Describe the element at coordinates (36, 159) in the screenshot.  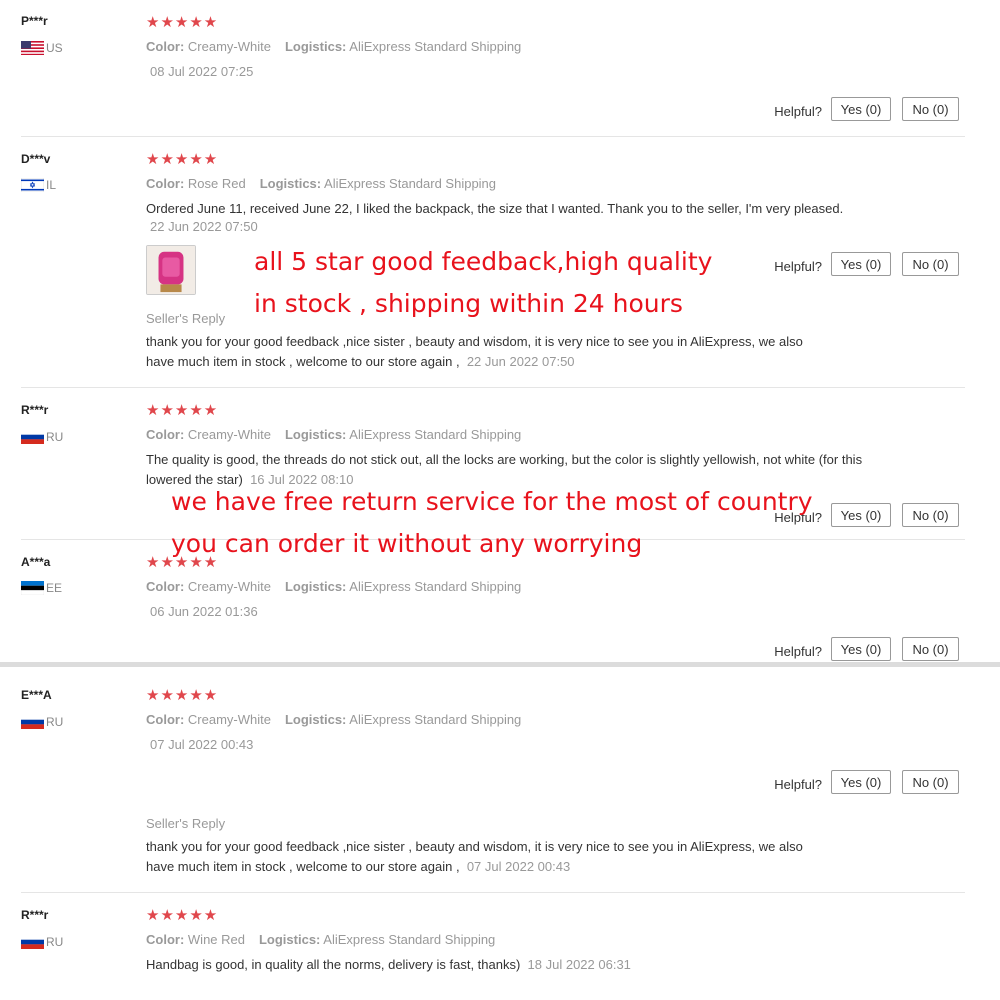
I see `reviewer-name: D***v` at that location.